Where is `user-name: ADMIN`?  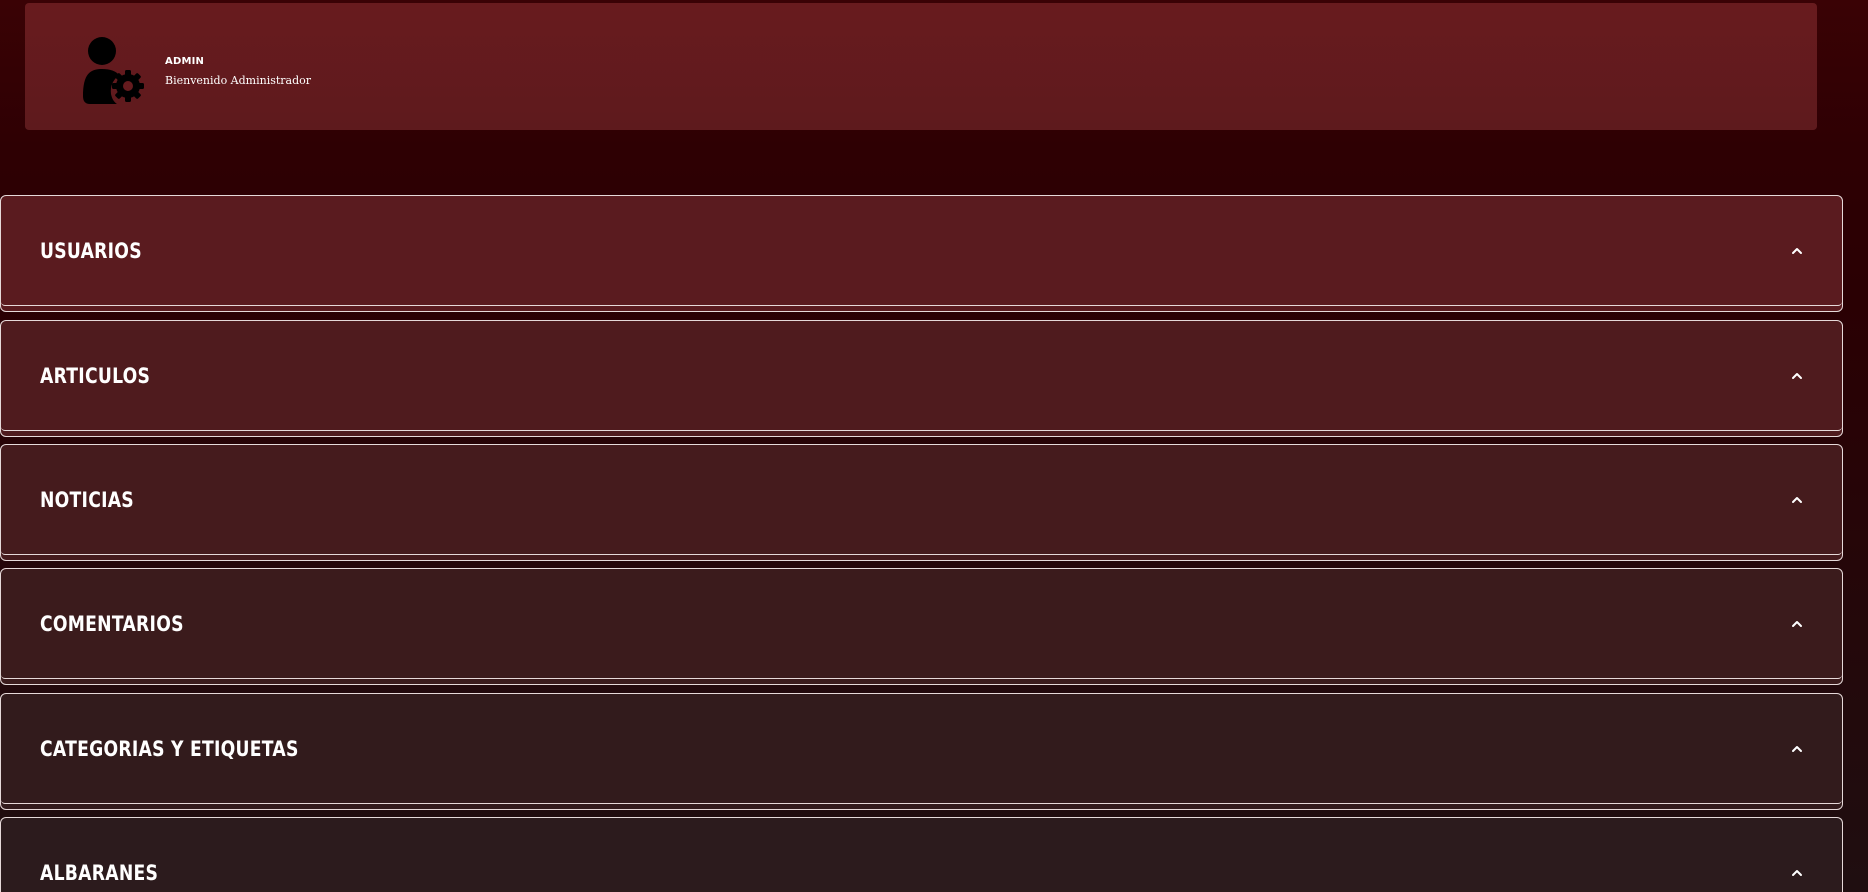 user-name: ADMIN is located at coordinates (185, 61).